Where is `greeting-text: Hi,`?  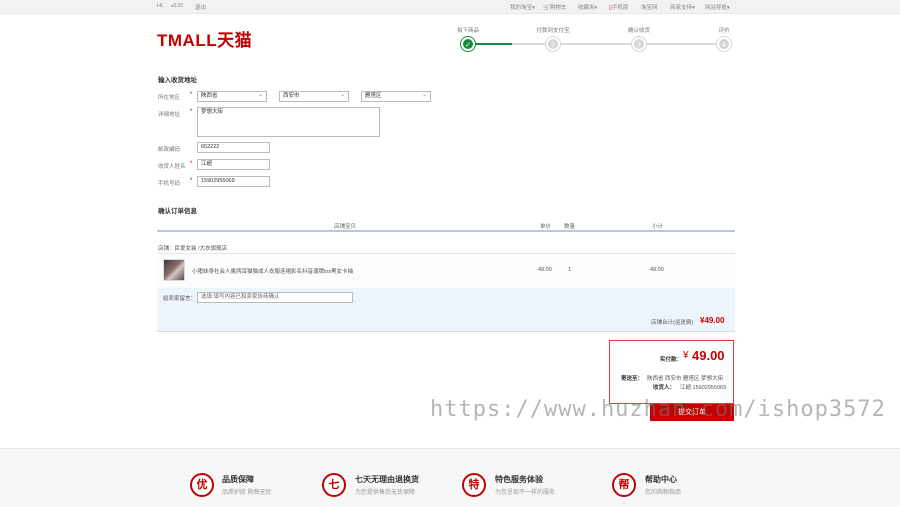 greeting-text: Hi, is located at coordinates (160, 6).